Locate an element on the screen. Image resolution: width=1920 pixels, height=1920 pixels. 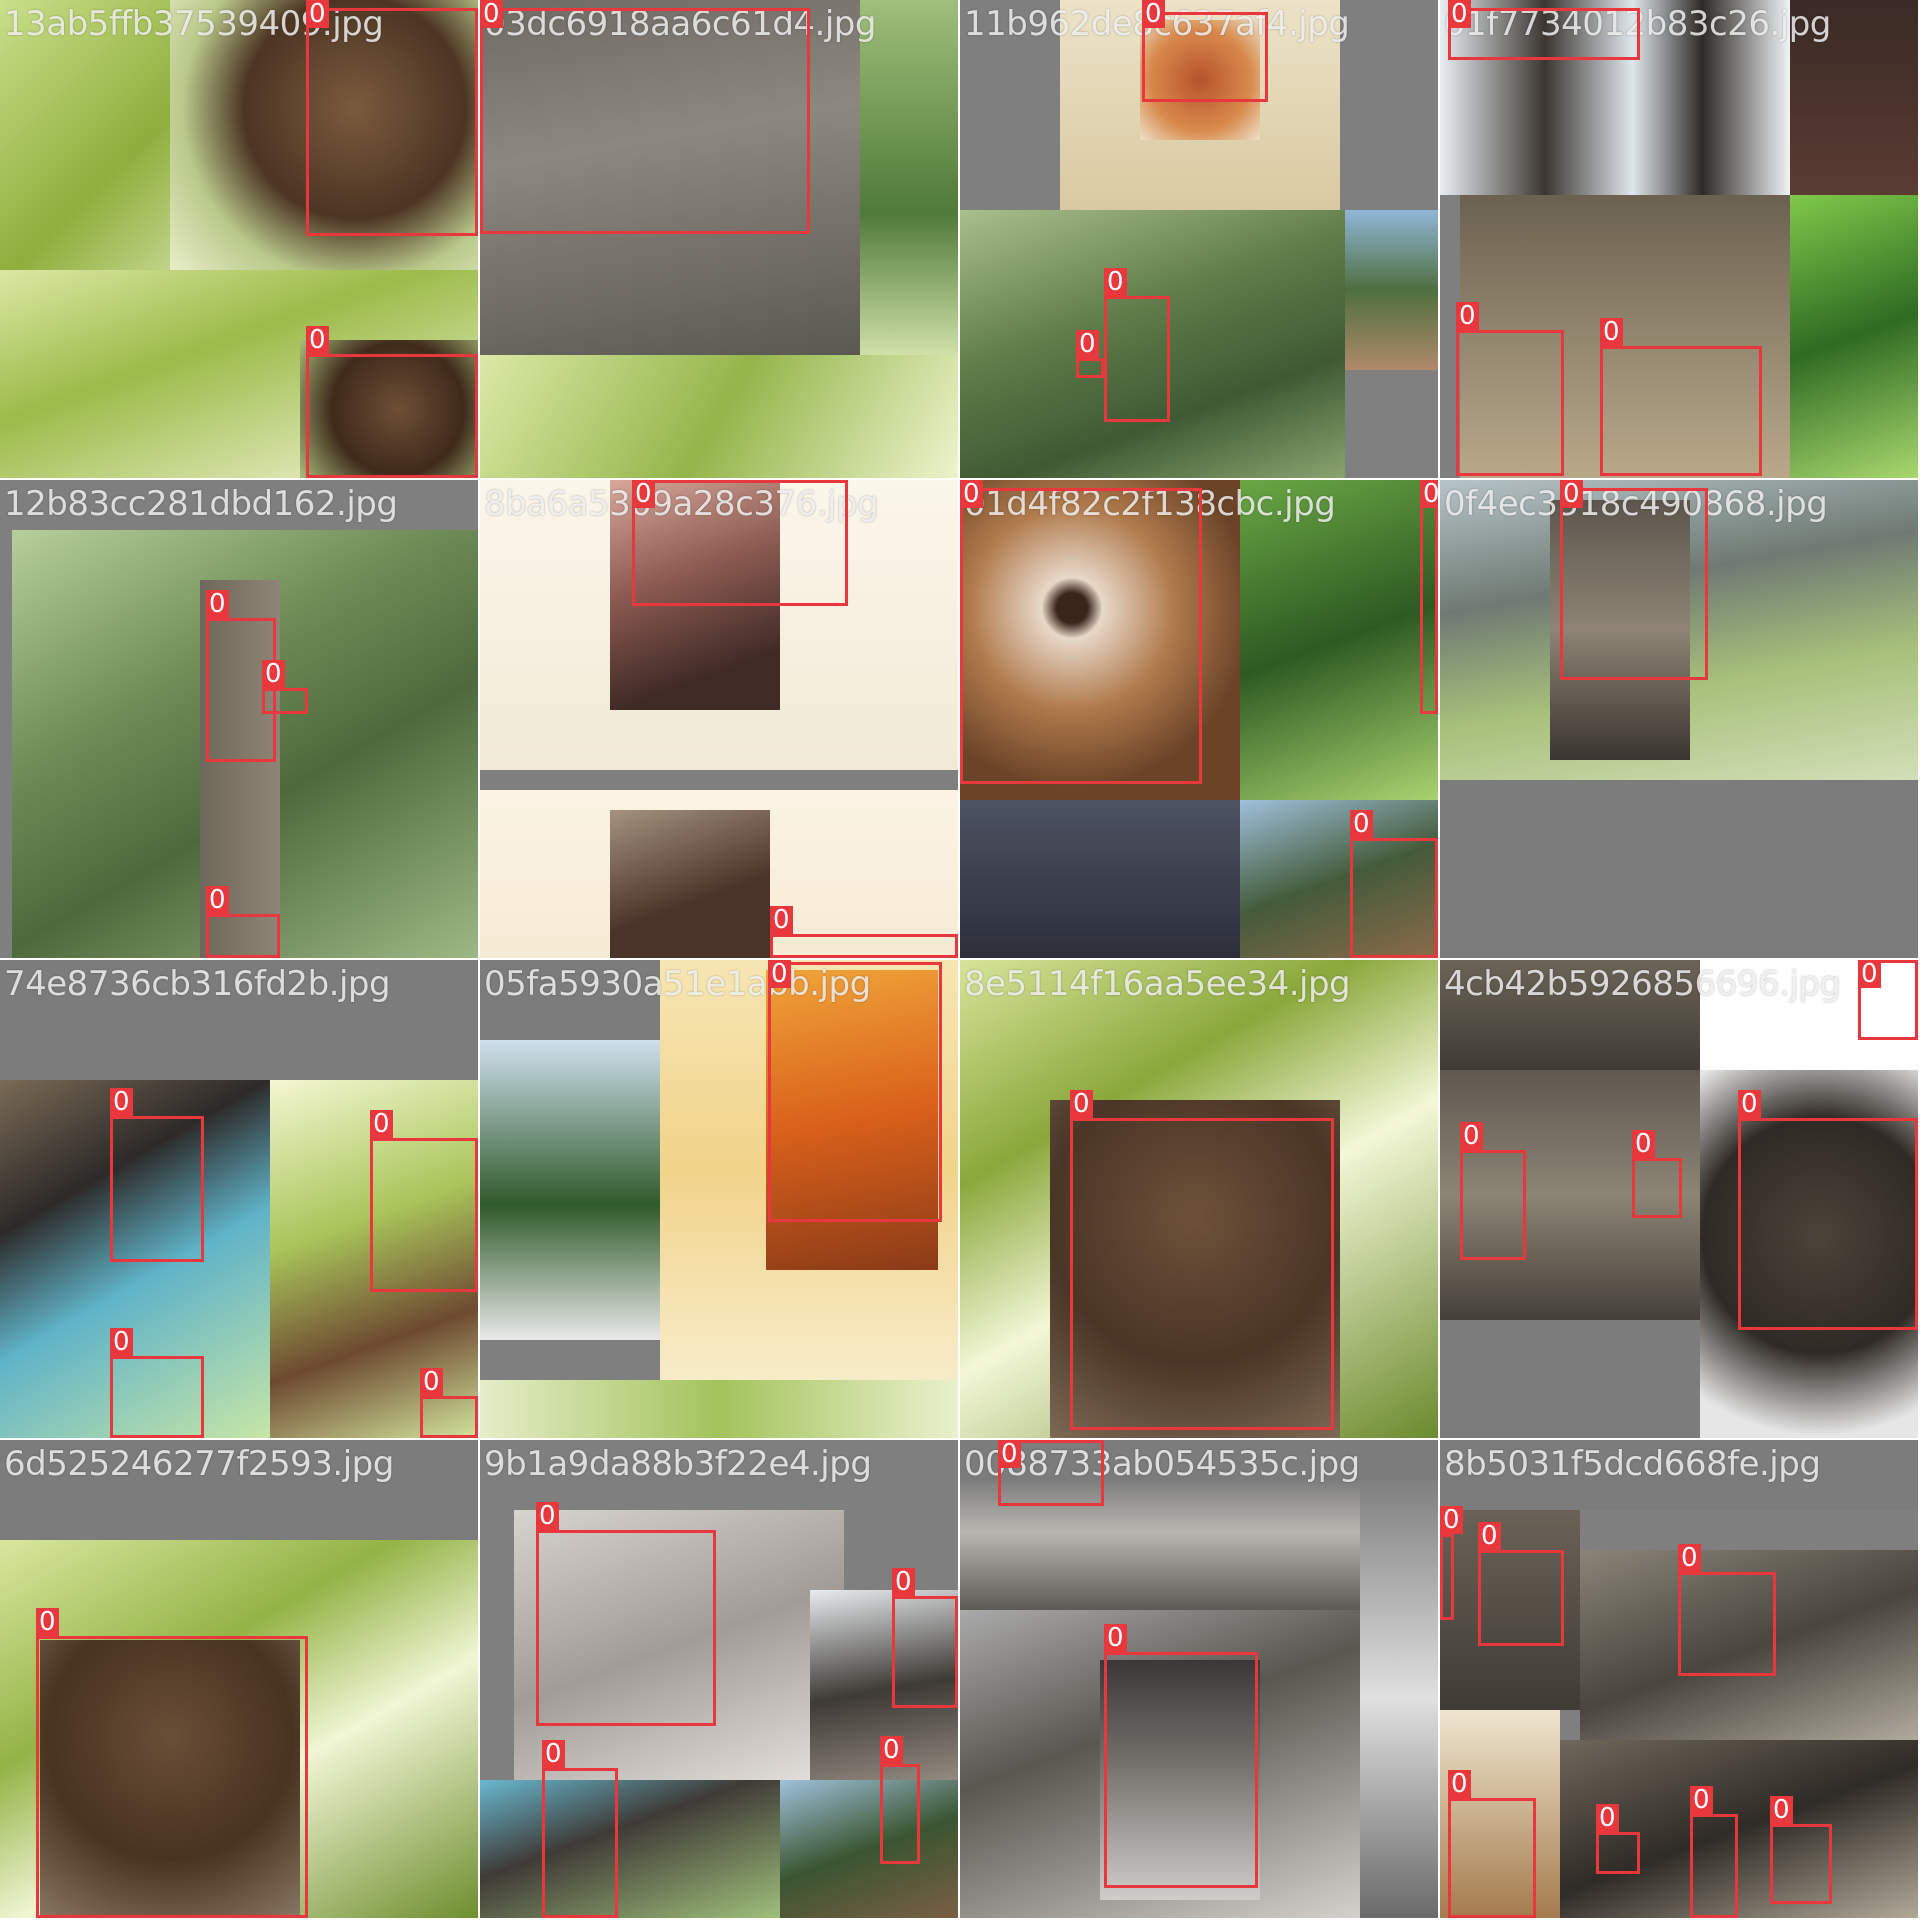
tile-filename: 6d525246277f2593.jpg is located at coordinates (199, 1464).